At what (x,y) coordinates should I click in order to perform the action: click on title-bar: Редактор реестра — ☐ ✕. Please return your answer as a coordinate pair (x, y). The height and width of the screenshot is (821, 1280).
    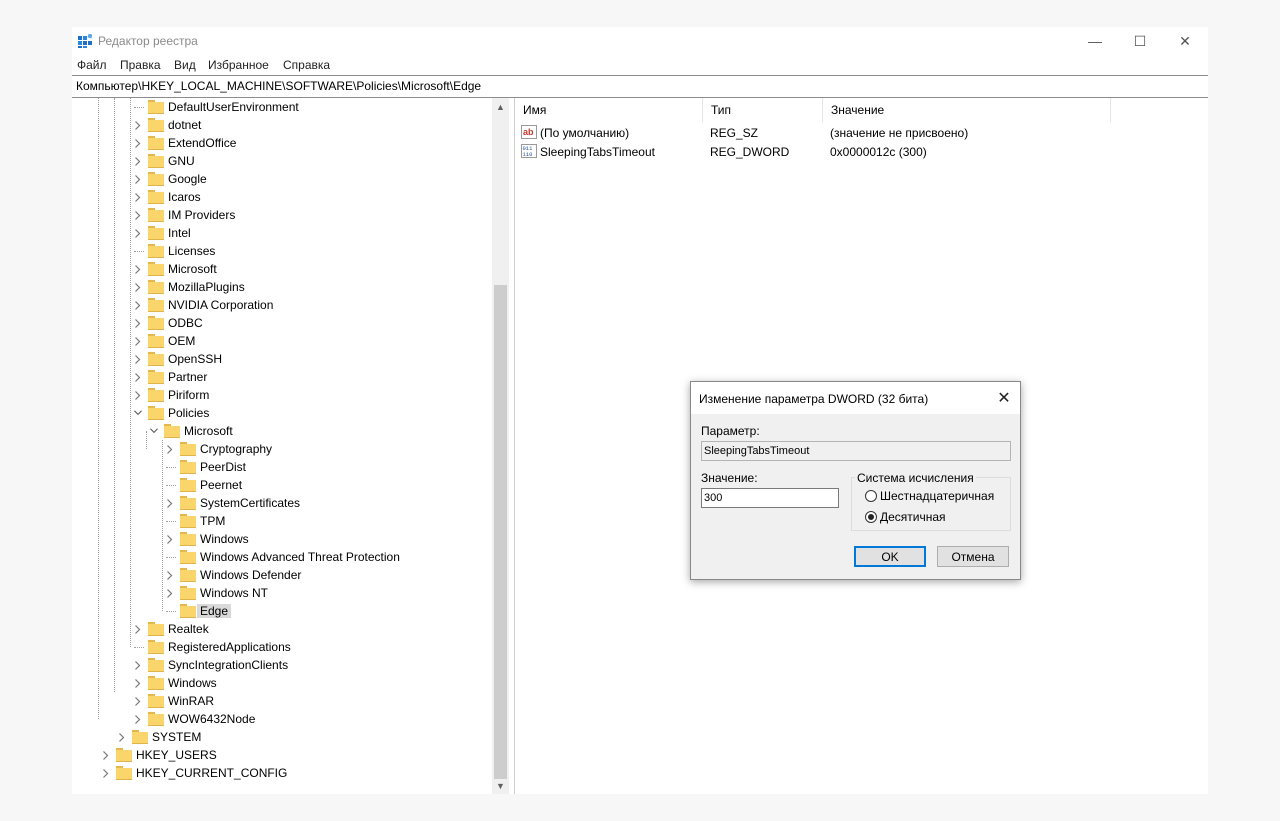
    Looking at the image, I should click on (640, 41).